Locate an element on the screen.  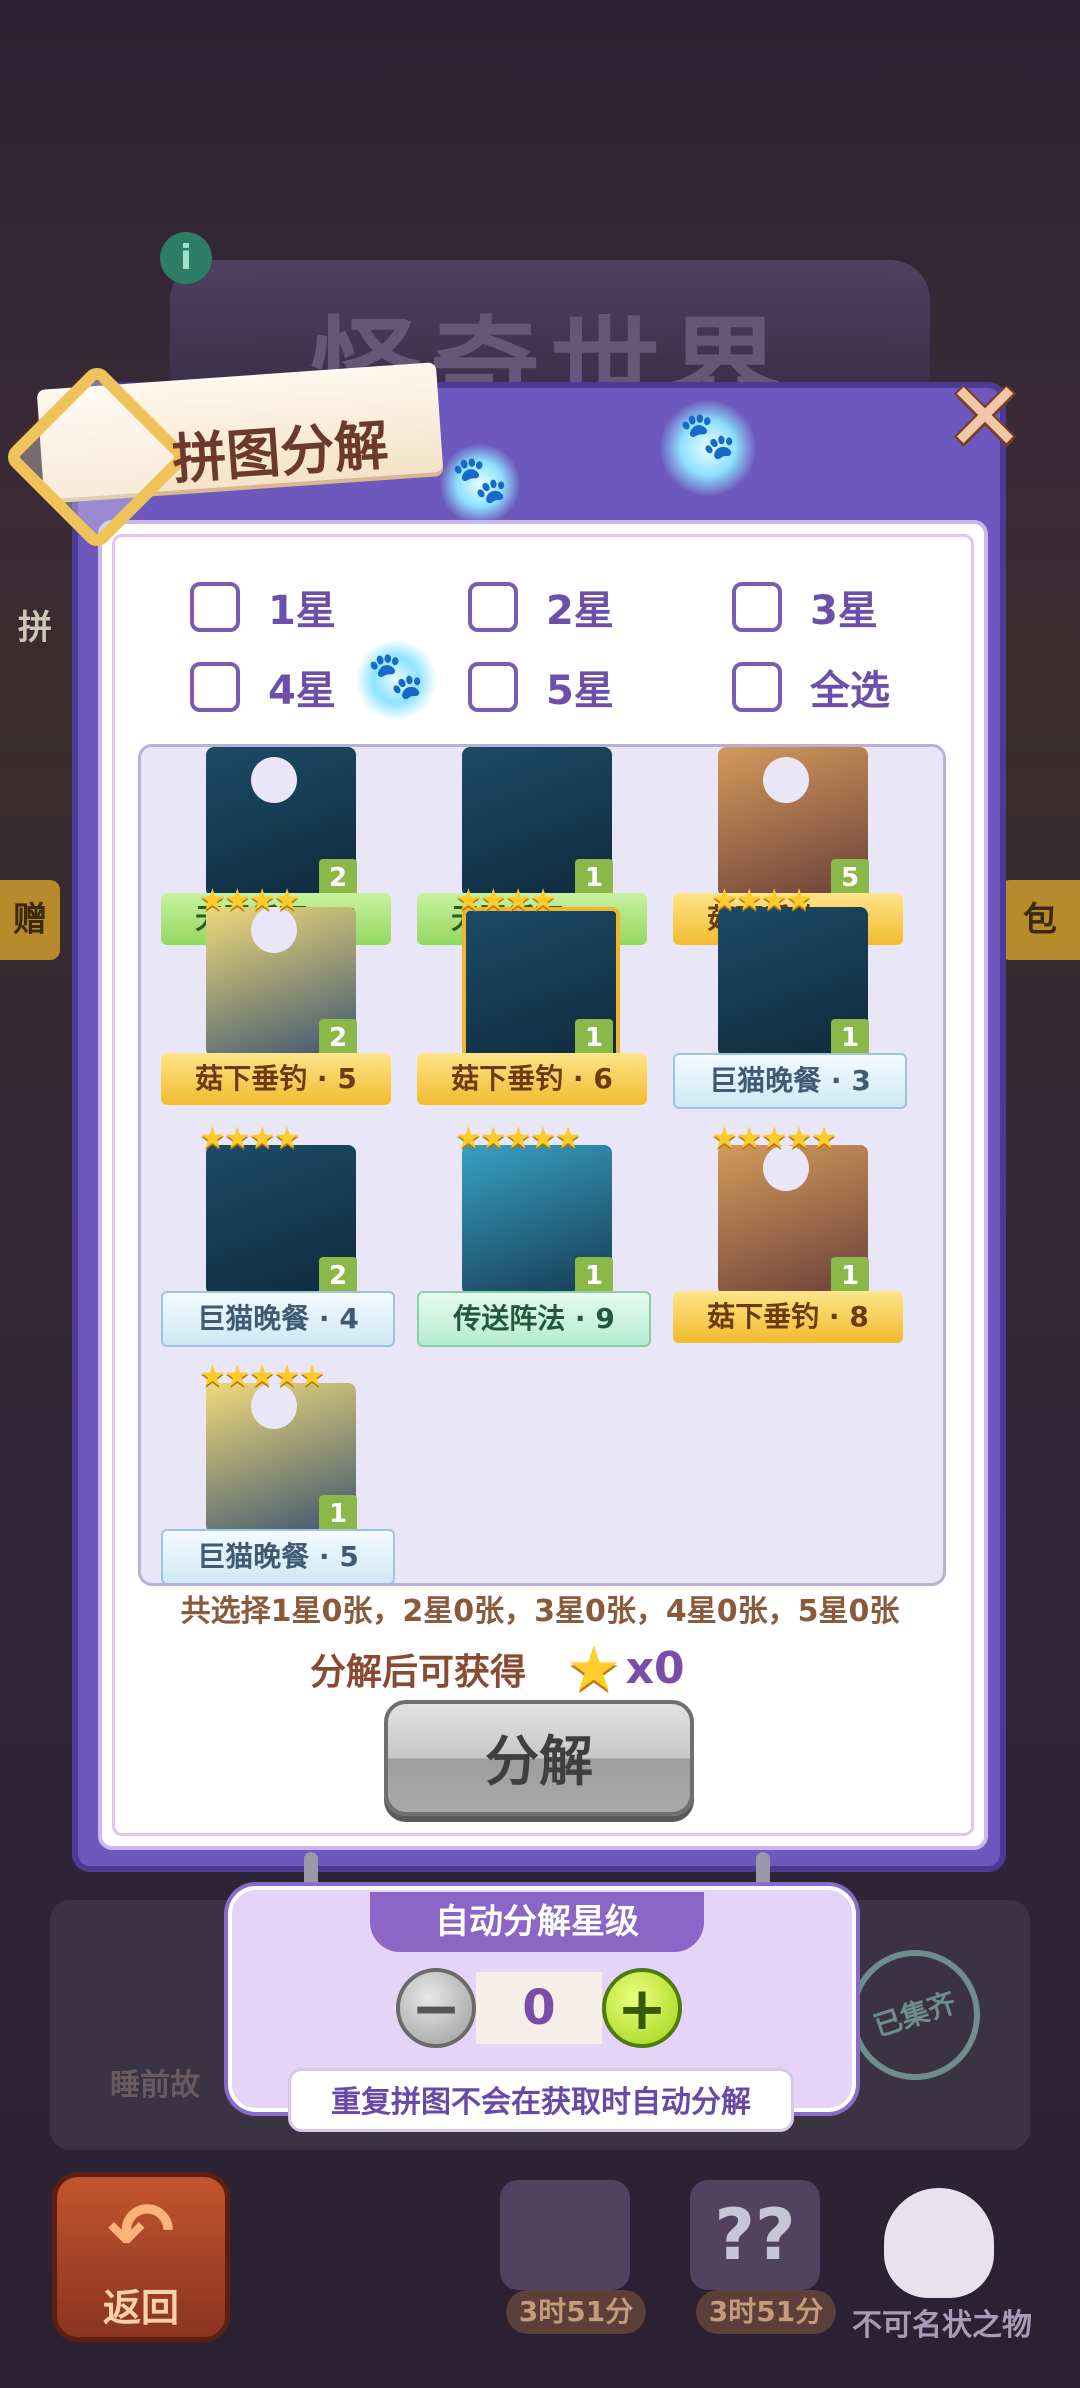
puzzle-card: ★★★★ 2 巨猫晚餐 · 4 is located at coordinates (276, 1243).